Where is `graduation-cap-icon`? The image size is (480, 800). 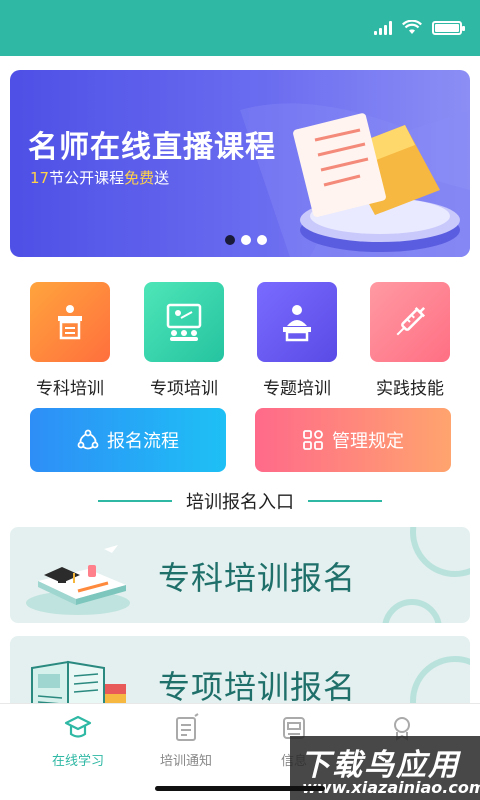
graduation-cap-icon is located at coordinates (78, 728).